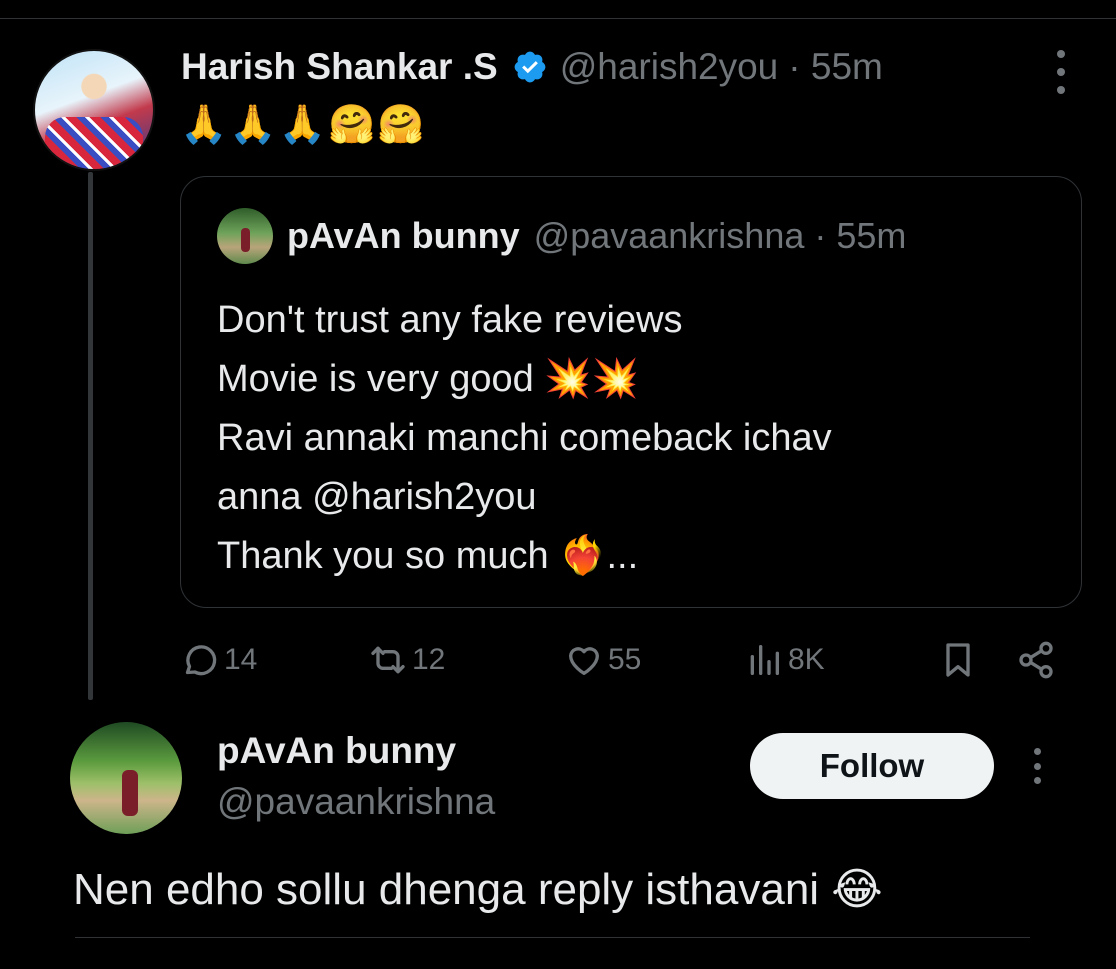  What do you see at coordinates (602, 660) in the screenshot?
I see `like-button: 55` at bounding box center [602, 660].